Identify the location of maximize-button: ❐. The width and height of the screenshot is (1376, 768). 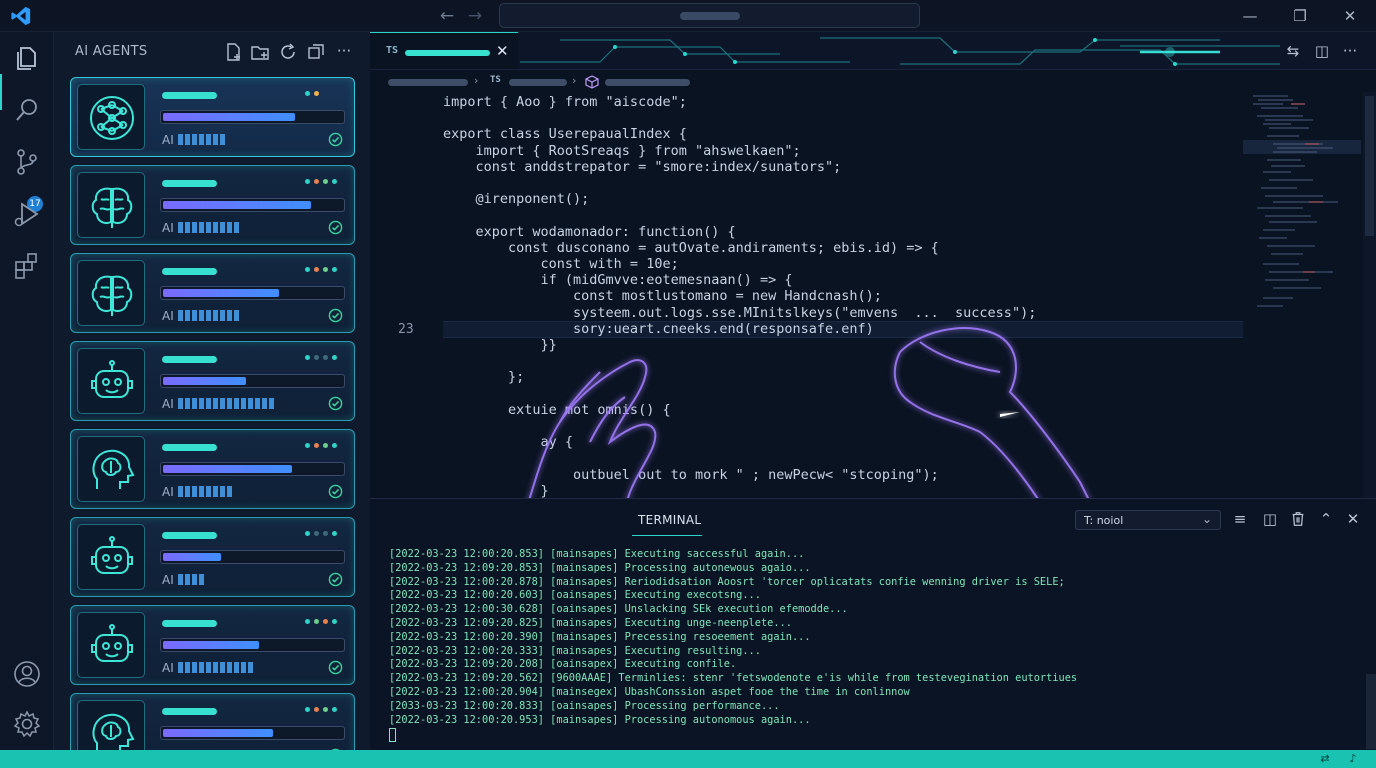
(1300, 16).